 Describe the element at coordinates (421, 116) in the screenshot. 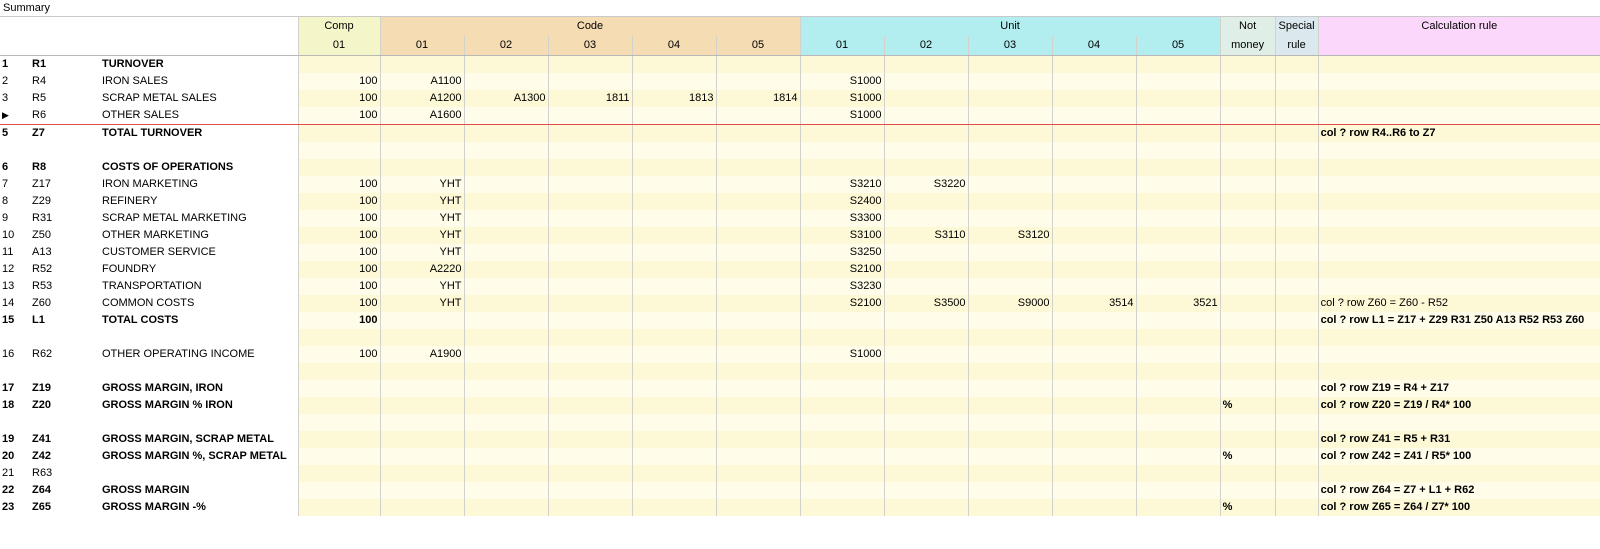

I see `code-cell-1: A1600` at that location.